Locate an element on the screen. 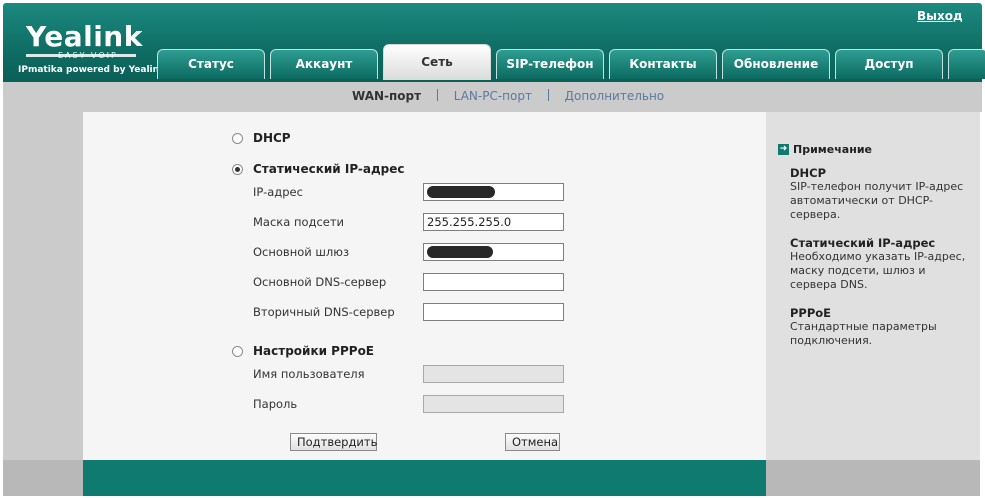 The image size is (985, 498). ip-address-field is located at coordinates (493, 192).